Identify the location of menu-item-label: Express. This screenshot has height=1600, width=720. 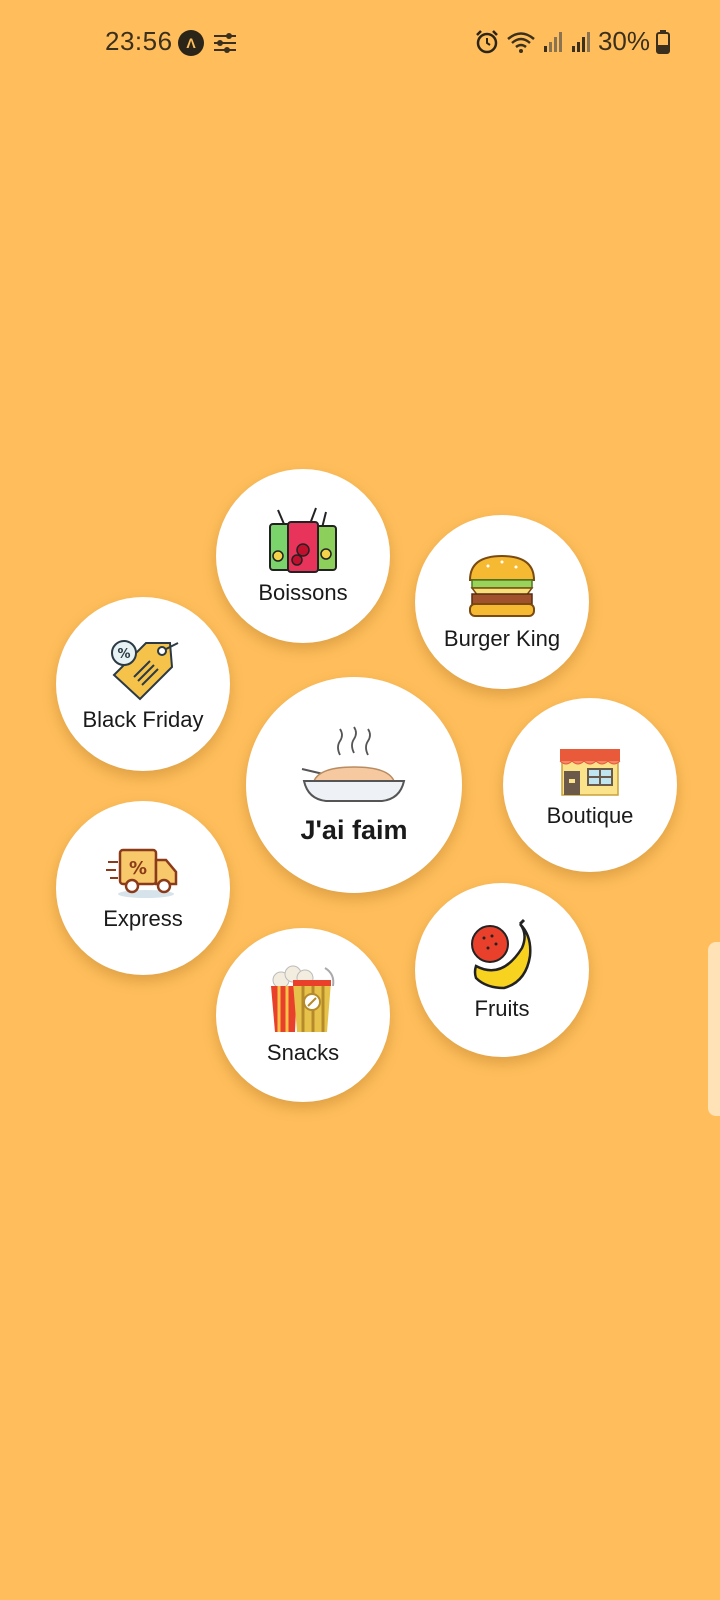
(143, 918).